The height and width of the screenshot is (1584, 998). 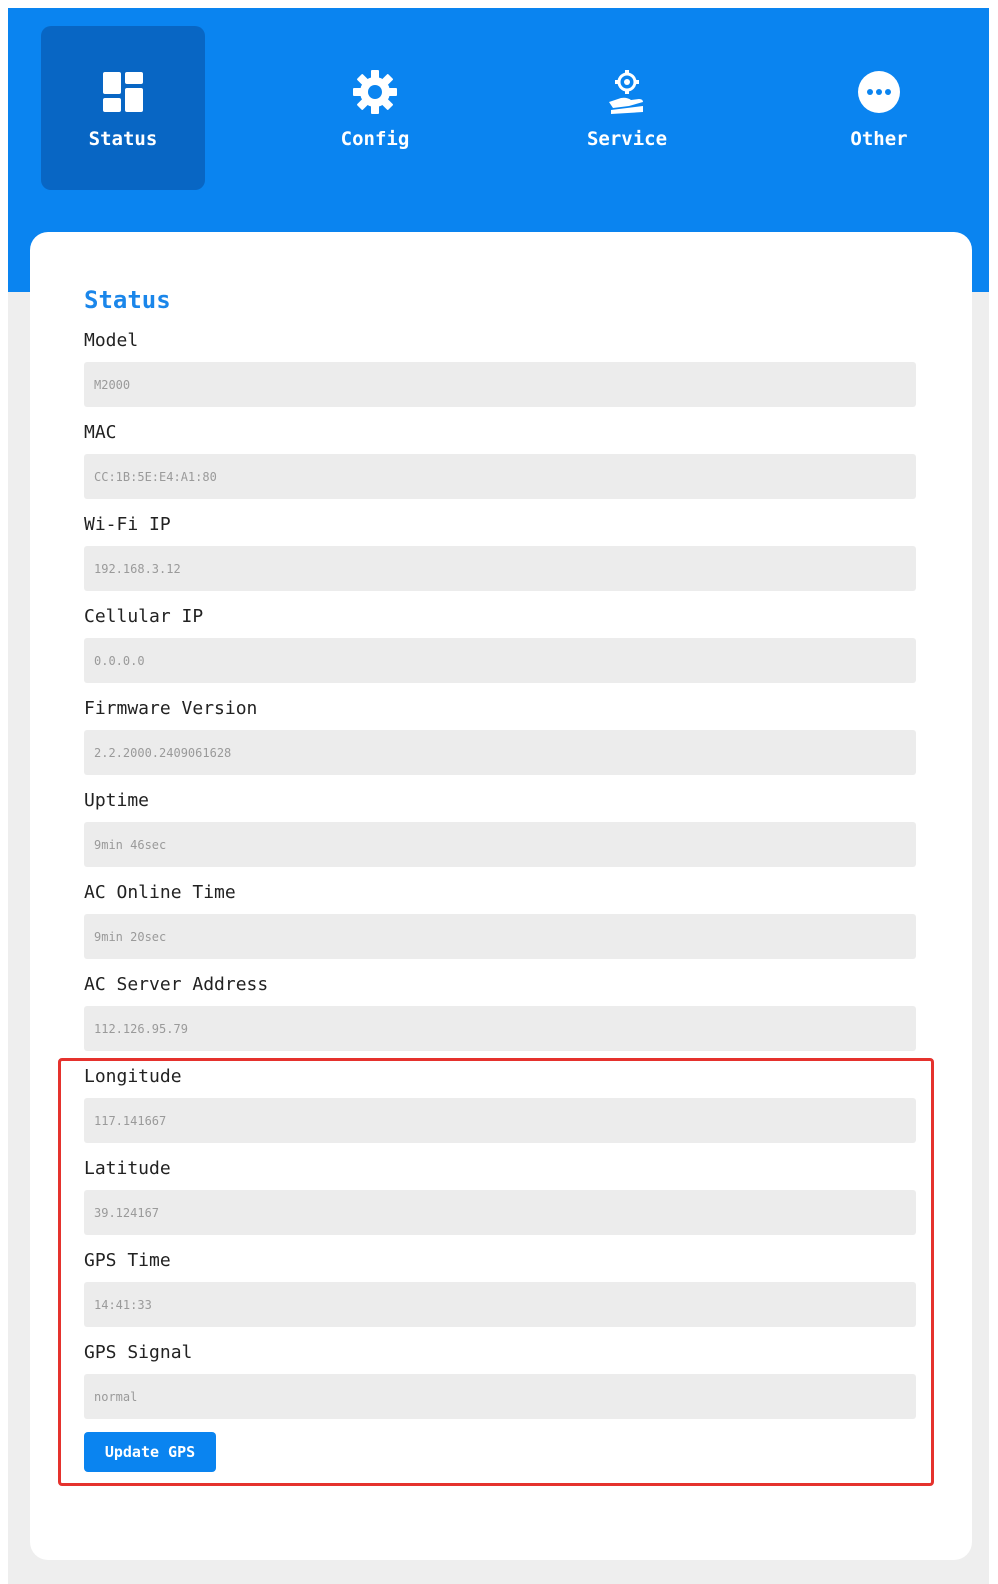 I want to click on more-dots-icon, so click(x=879, y=92).